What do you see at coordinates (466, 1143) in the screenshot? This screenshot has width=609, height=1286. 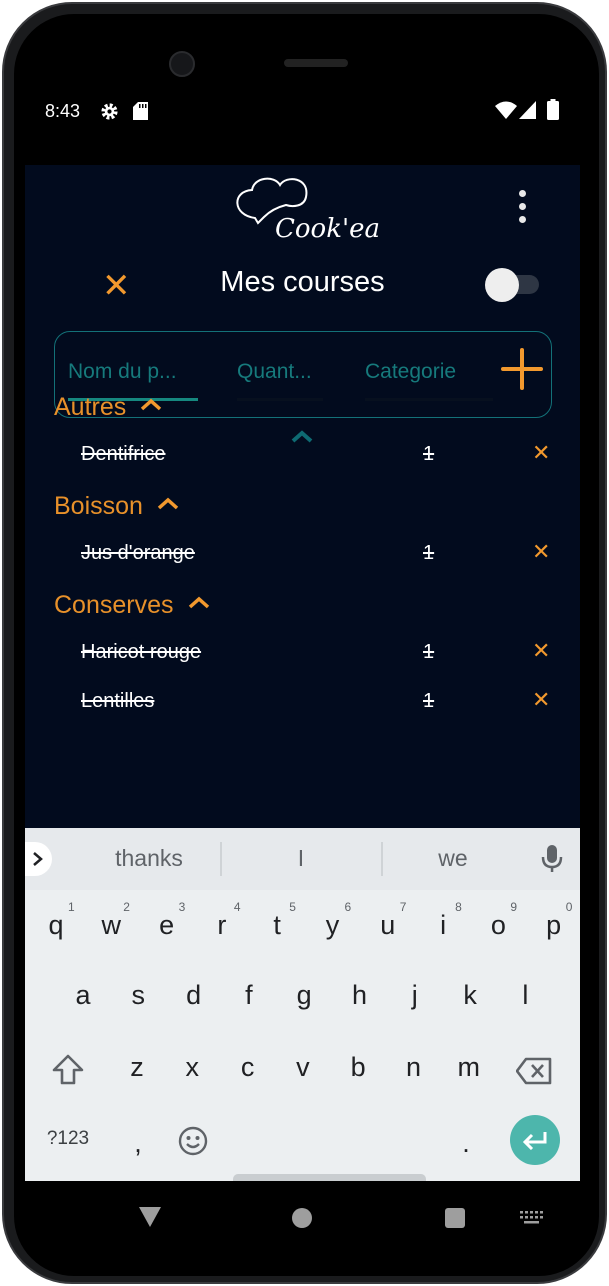 I see `period-key: .` at bounding box center [466, 1143].